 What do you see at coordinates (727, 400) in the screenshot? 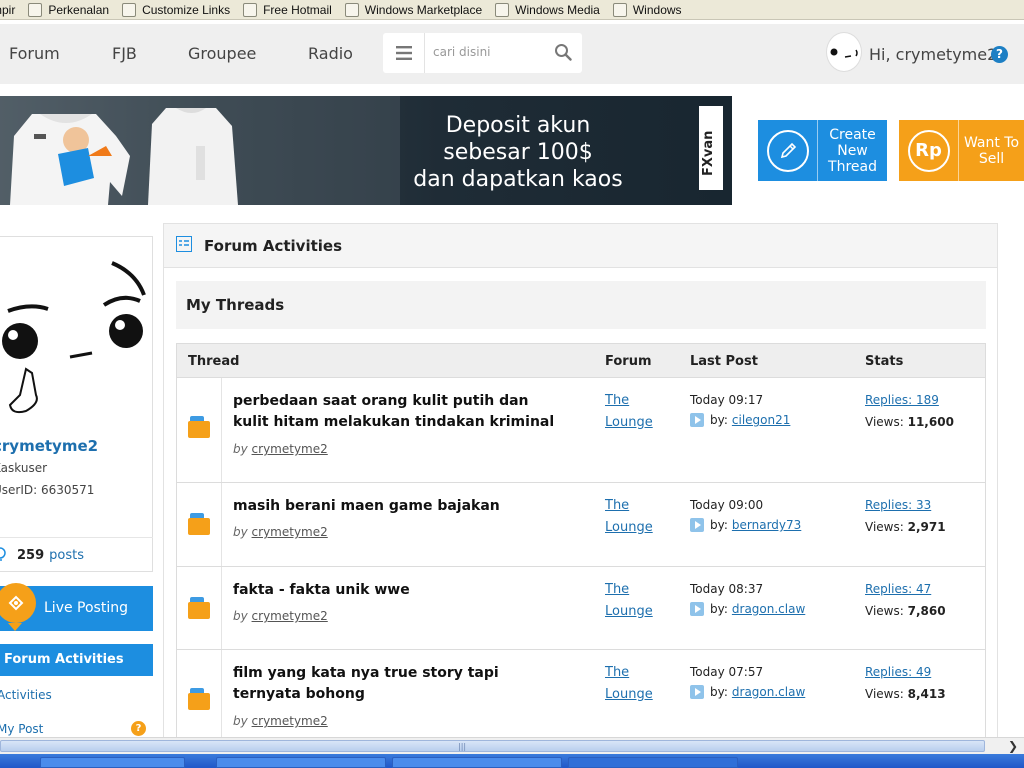
I see `last-post-time: Today 09:17` at bounding box center [727, 400].